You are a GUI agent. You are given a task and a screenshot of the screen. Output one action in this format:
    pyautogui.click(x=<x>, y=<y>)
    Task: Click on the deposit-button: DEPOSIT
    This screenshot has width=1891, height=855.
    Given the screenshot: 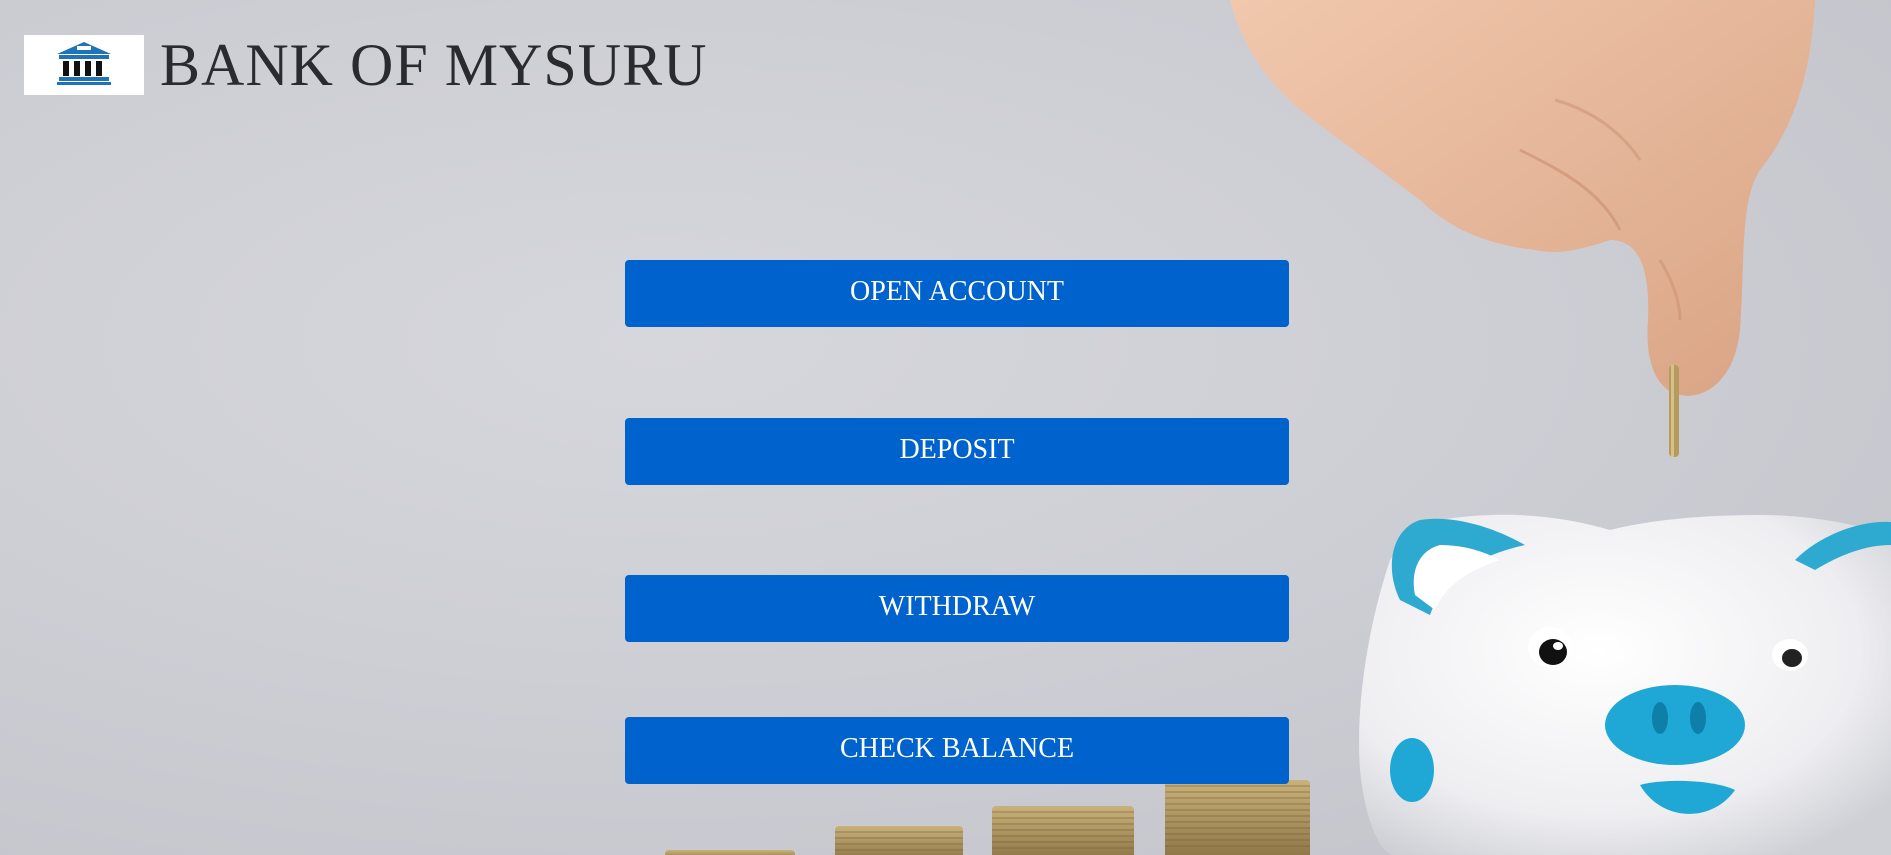 What is the action you would take?
    pyautogui.click(x=957, y=451)
    